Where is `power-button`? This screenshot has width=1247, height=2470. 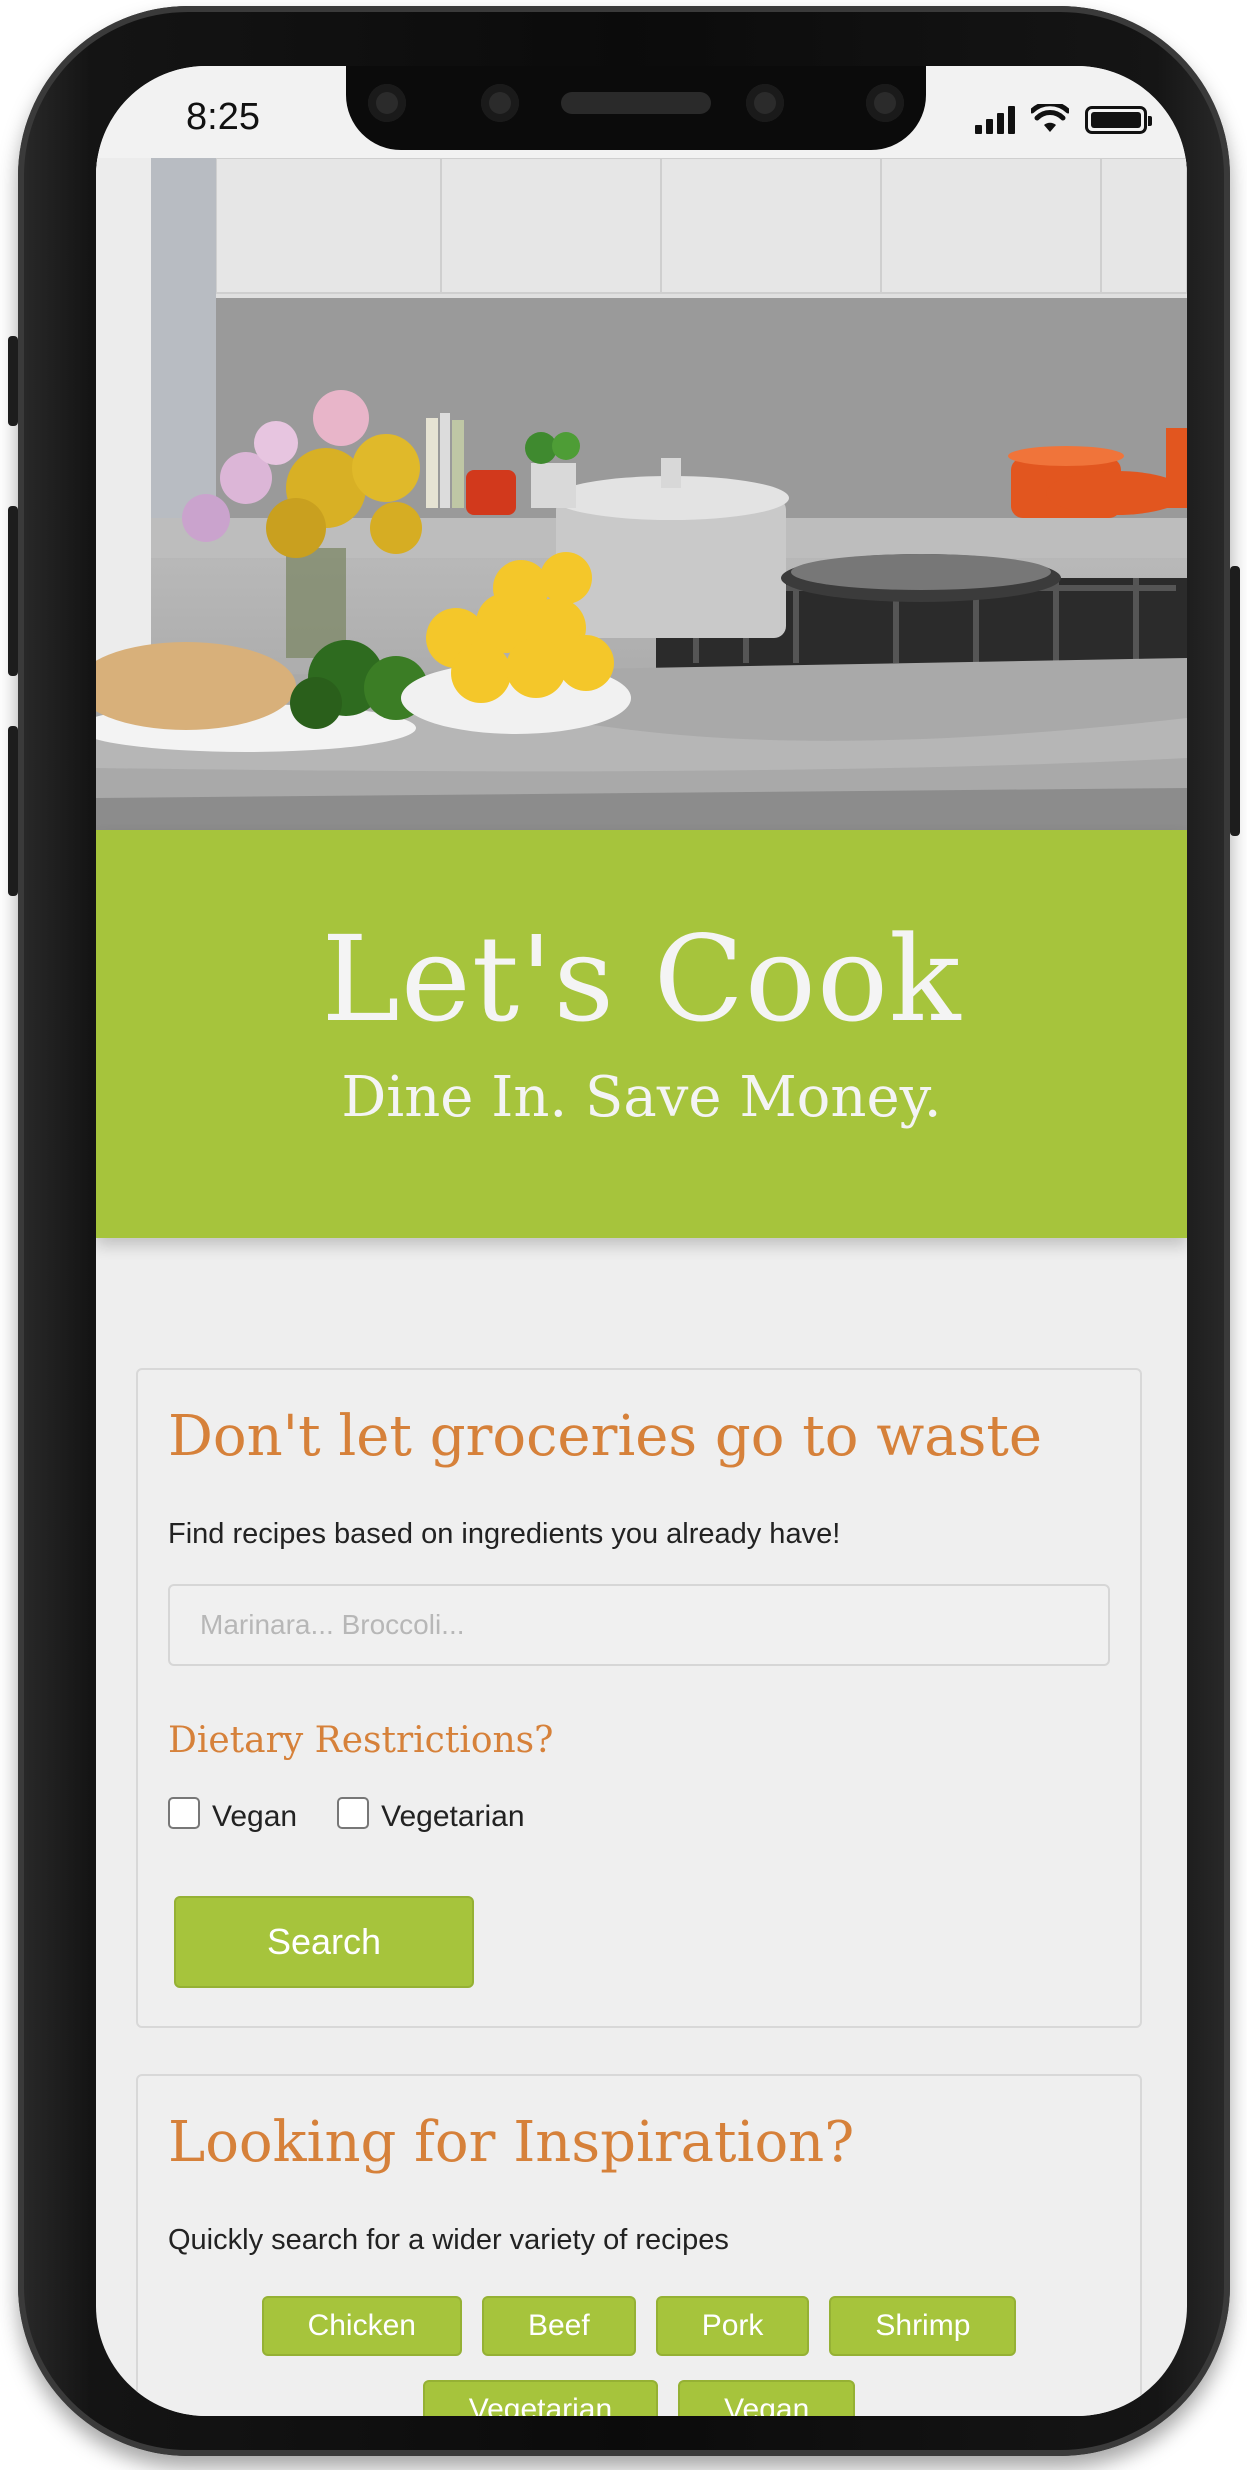 power-button is located at coordinates (1235, 701).